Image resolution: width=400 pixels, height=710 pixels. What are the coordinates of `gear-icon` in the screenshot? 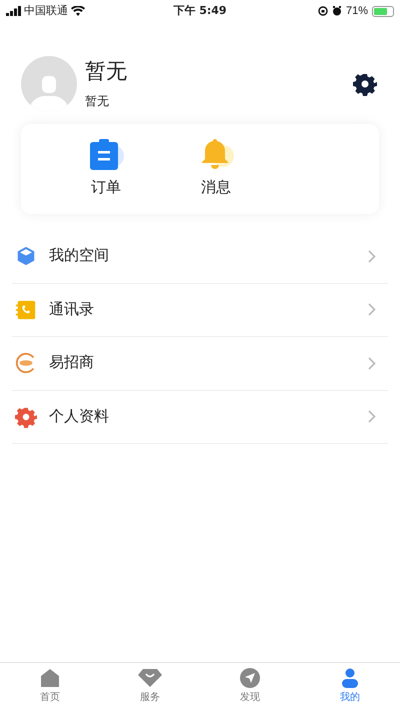 It's located at (26, 417).